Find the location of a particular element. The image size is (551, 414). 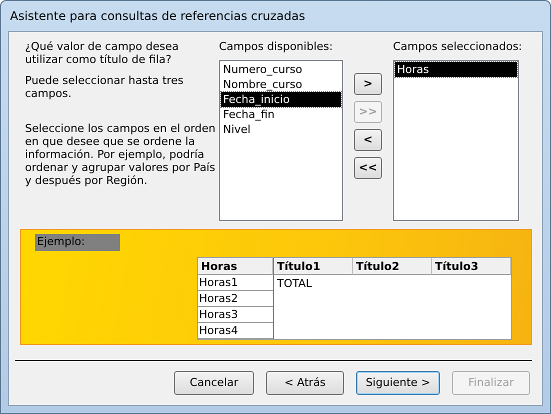

row-header-cell: Horas4 is located at coordinates (235, 331).